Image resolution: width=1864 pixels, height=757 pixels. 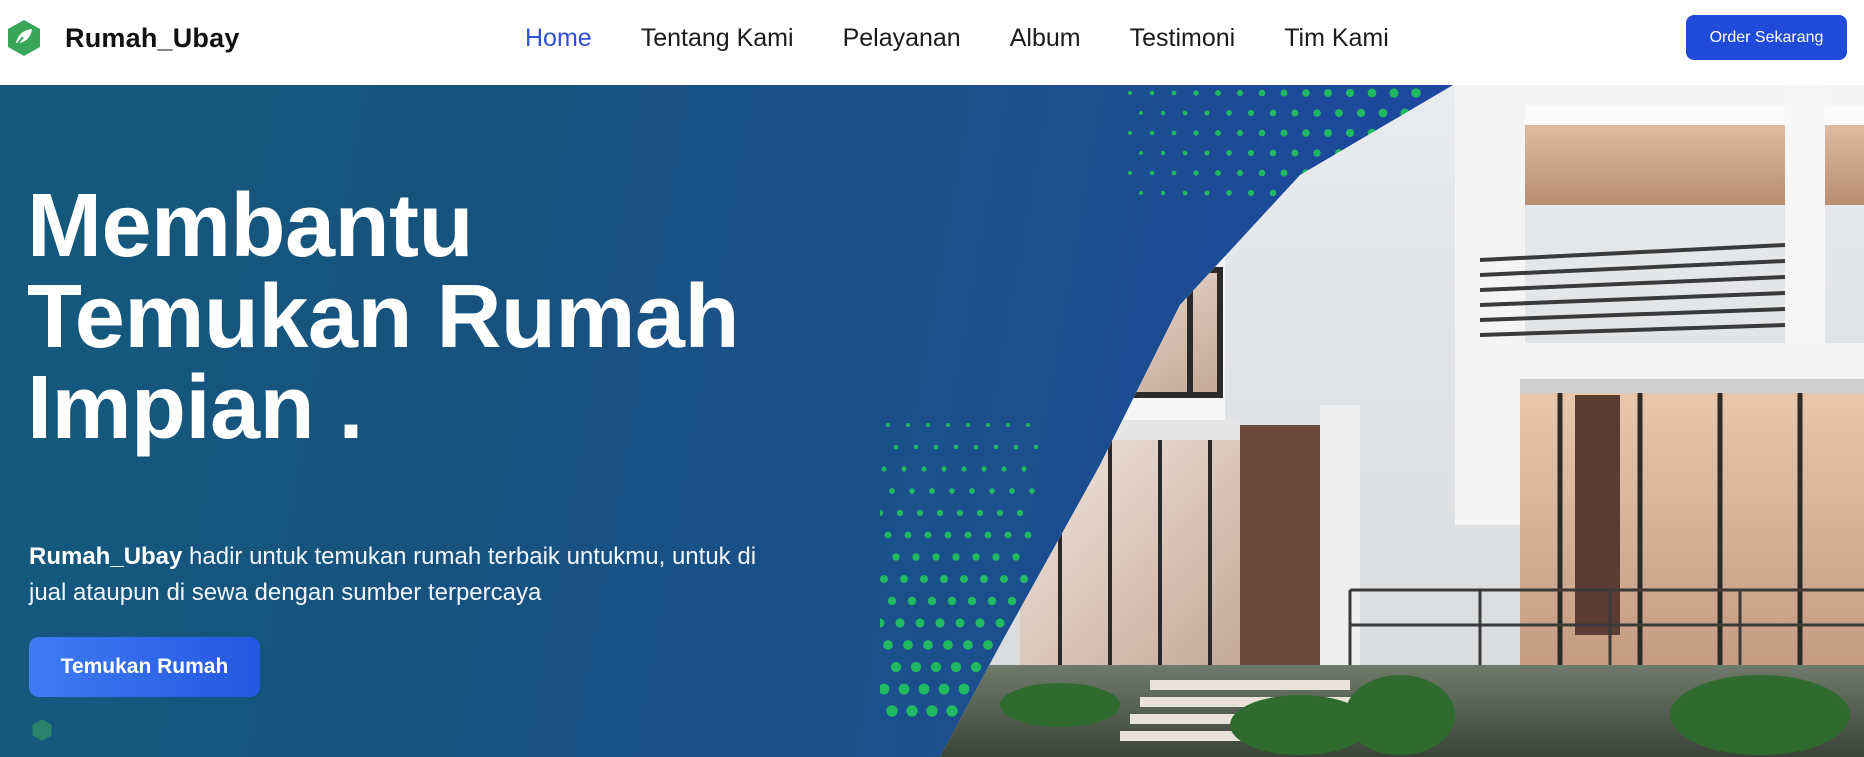 I want to click on nav-tim-kami: Tim Kami, so click(x=1336, y=38).